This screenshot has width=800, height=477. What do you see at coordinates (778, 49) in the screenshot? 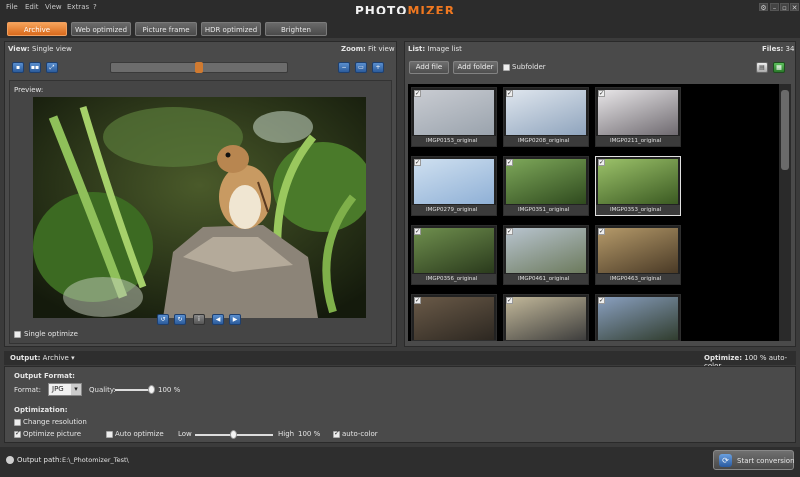
I see `files-count: Files: 34` at bounding box center [778, 49].